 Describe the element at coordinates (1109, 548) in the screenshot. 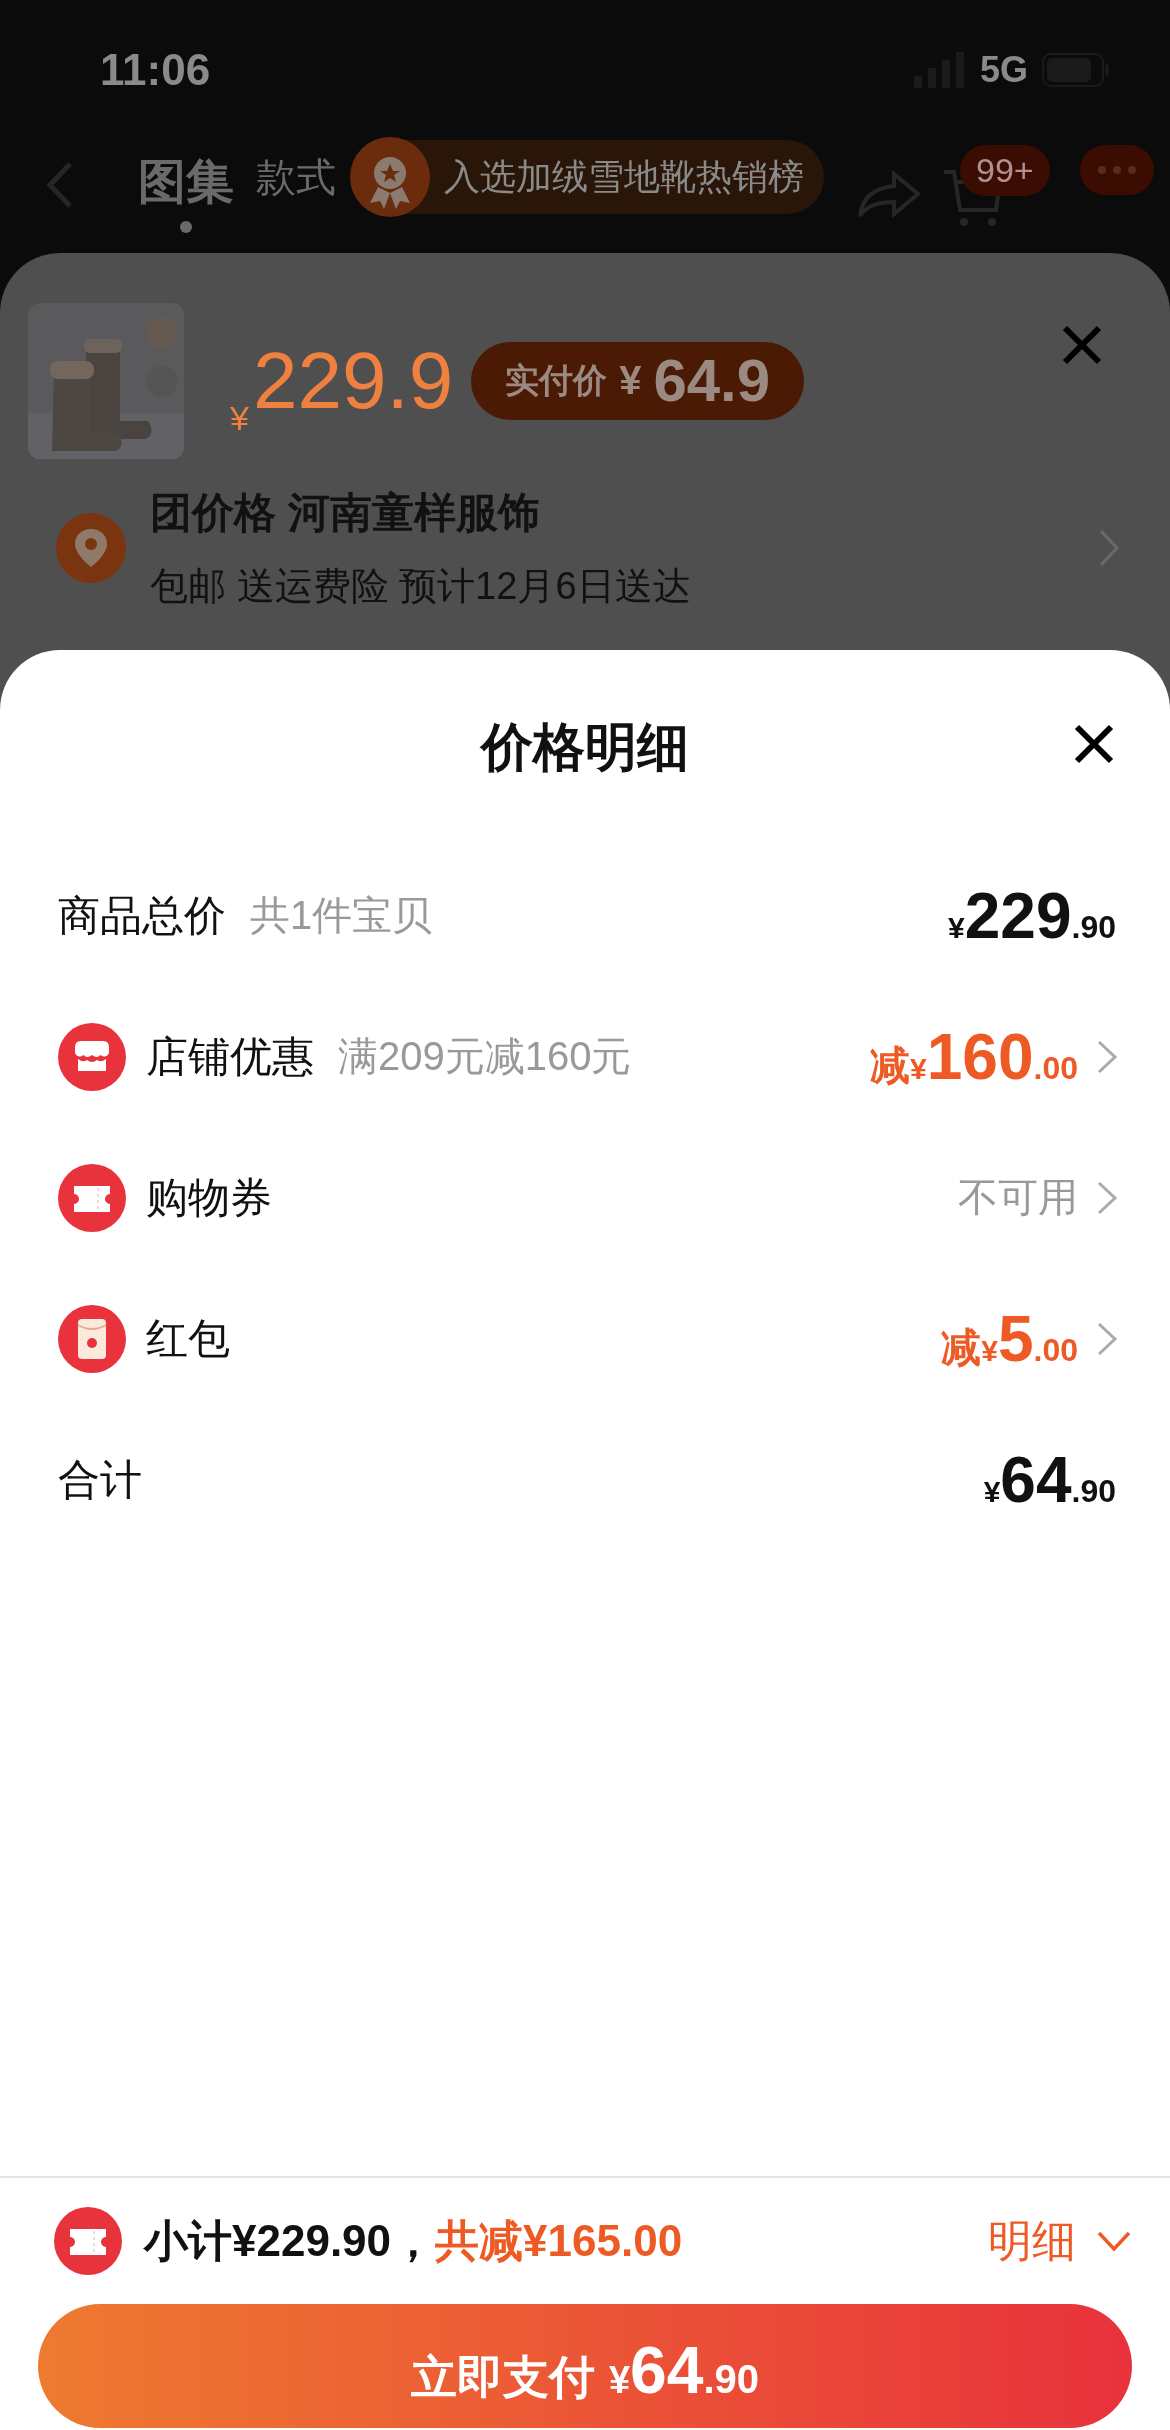

I see `chevron-right-icon` at that location.